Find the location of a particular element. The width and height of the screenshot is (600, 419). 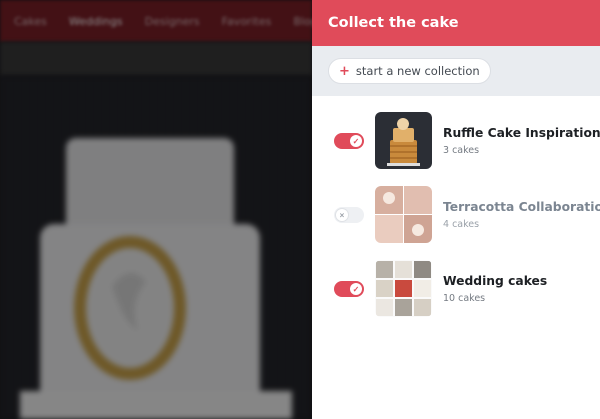

panel-toolbar: + start a new collection is located at coordinates (456, 71).